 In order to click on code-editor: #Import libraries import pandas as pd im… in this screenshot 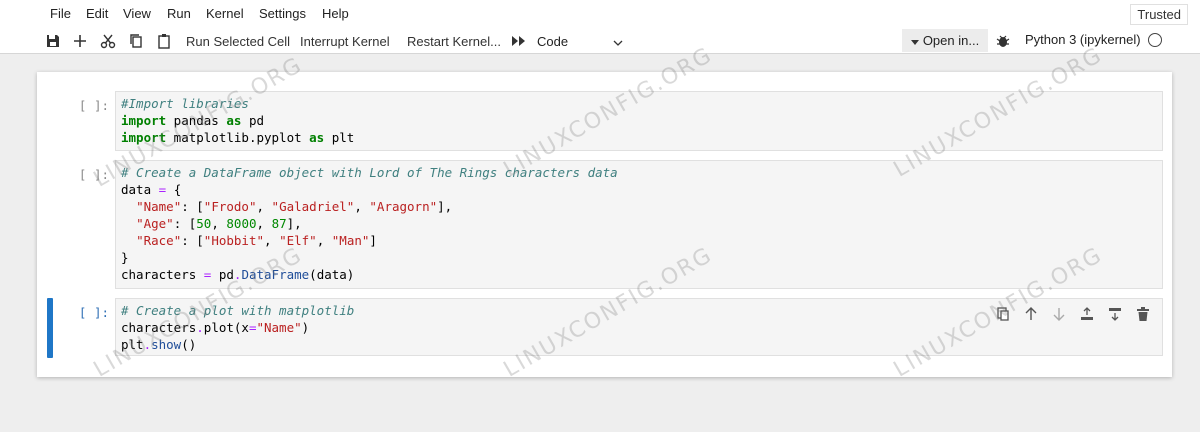, I will do `click(639, 121)`.